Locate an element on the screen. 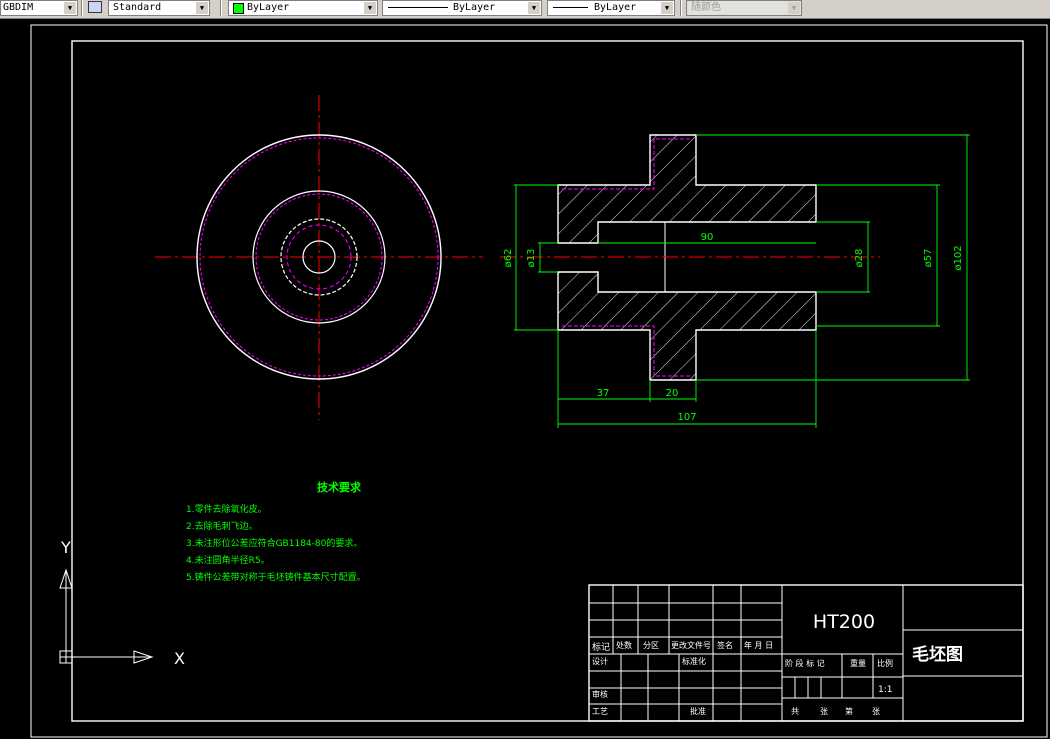  ucs-x-label: X is located at coordinates (179, 658).